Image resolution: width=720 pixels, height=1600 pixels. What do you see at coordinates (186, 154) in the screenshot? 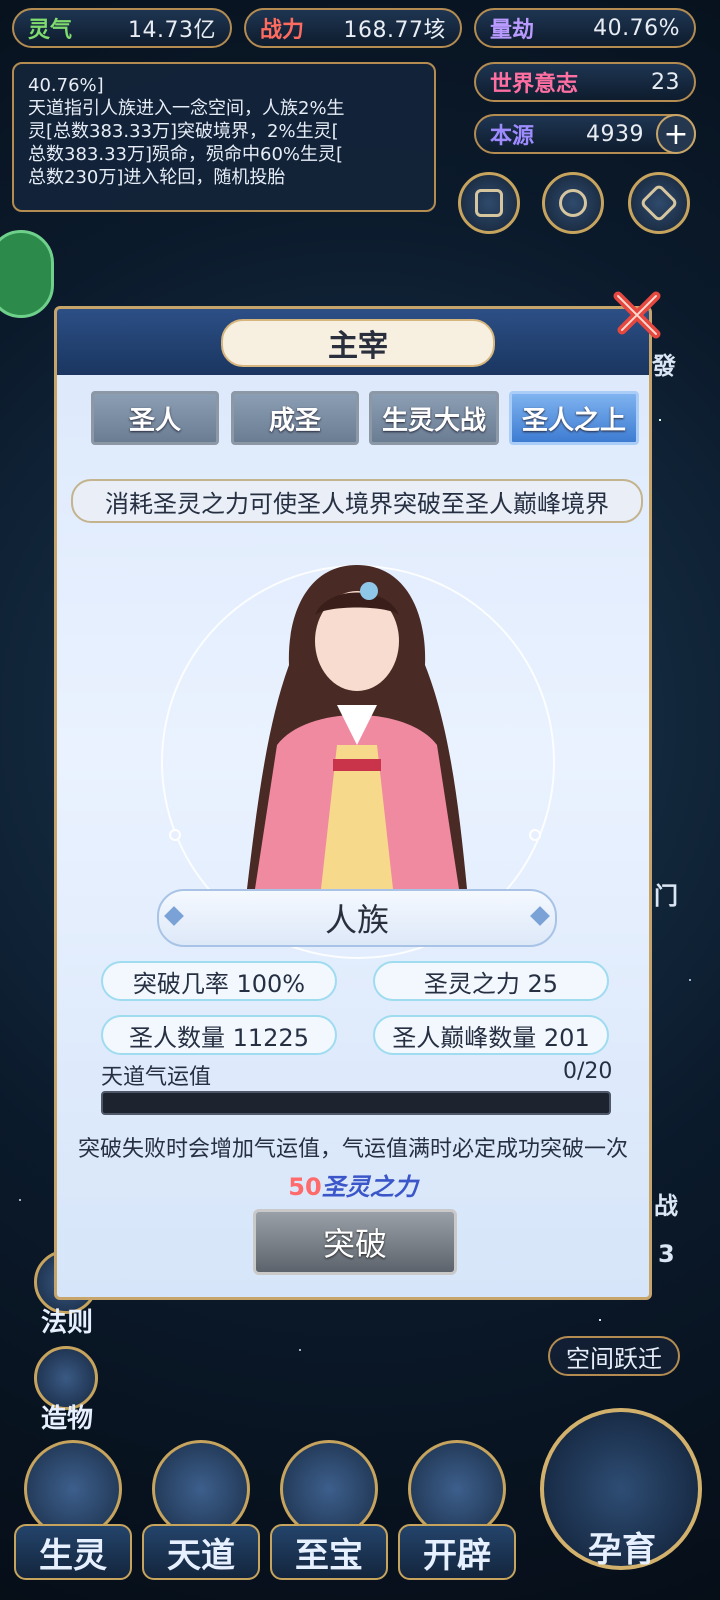
I see `notice-line: 总数383.33万]殒命，殒命中60%生灵[` at bounding box center [186, 154].